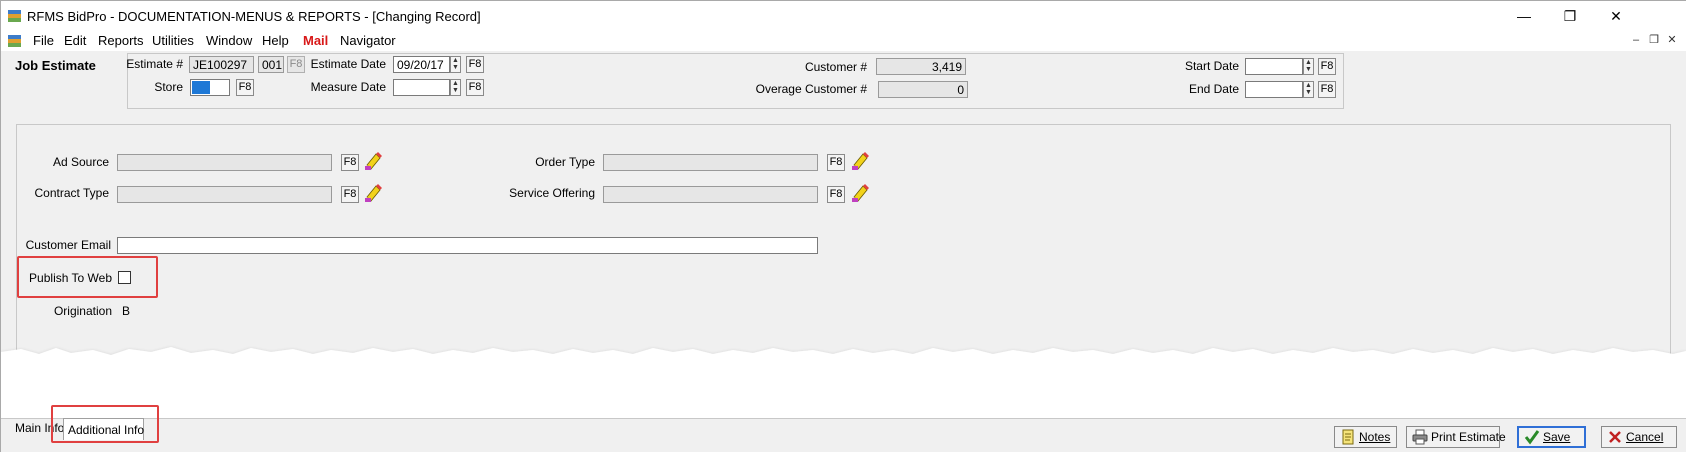 This screenshot has height=454, width=1688. What do you see at coordinates (836, 162) in the screenshot?
I see `order-type-f8-button: F8` at bounding box center [836, 162].